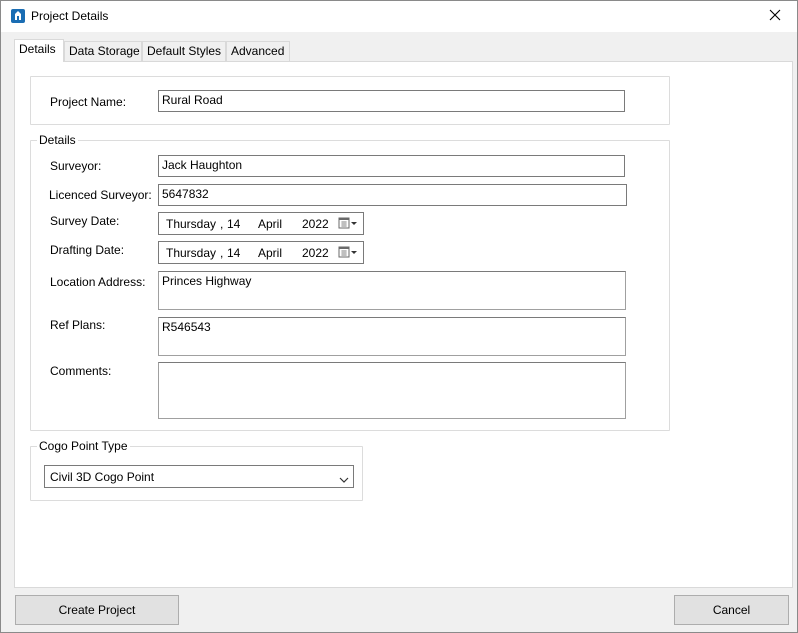 The image size is (798, 633). What do you see at coordinates (70, 16) in the screenshot?
I see `window-title: Project Details` at bounding box center [70, 16].